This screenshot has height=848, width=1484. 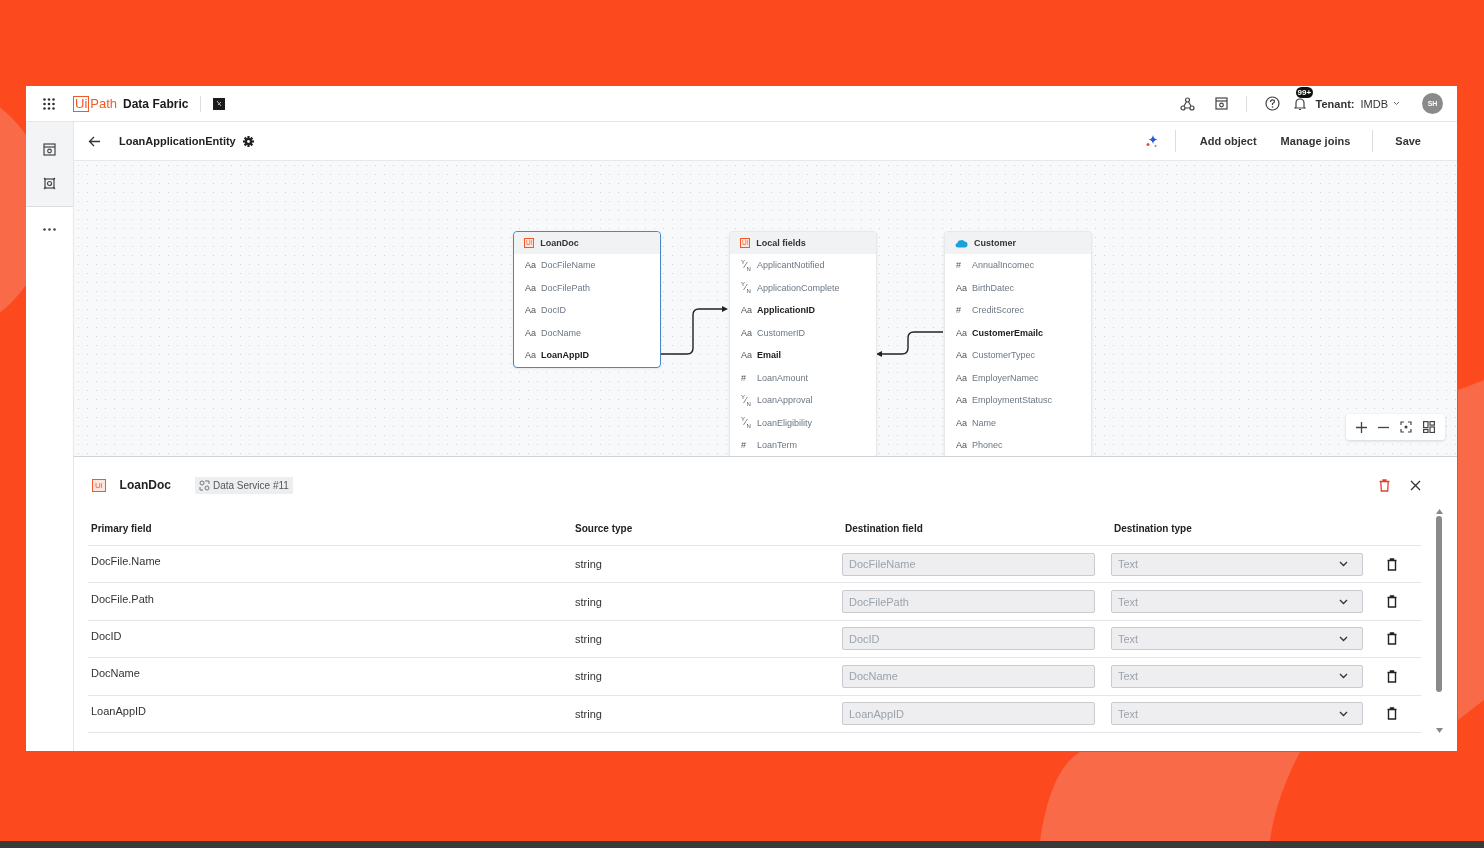 I want to click on field-name: ApplicationID, so click(x=786, y=310).